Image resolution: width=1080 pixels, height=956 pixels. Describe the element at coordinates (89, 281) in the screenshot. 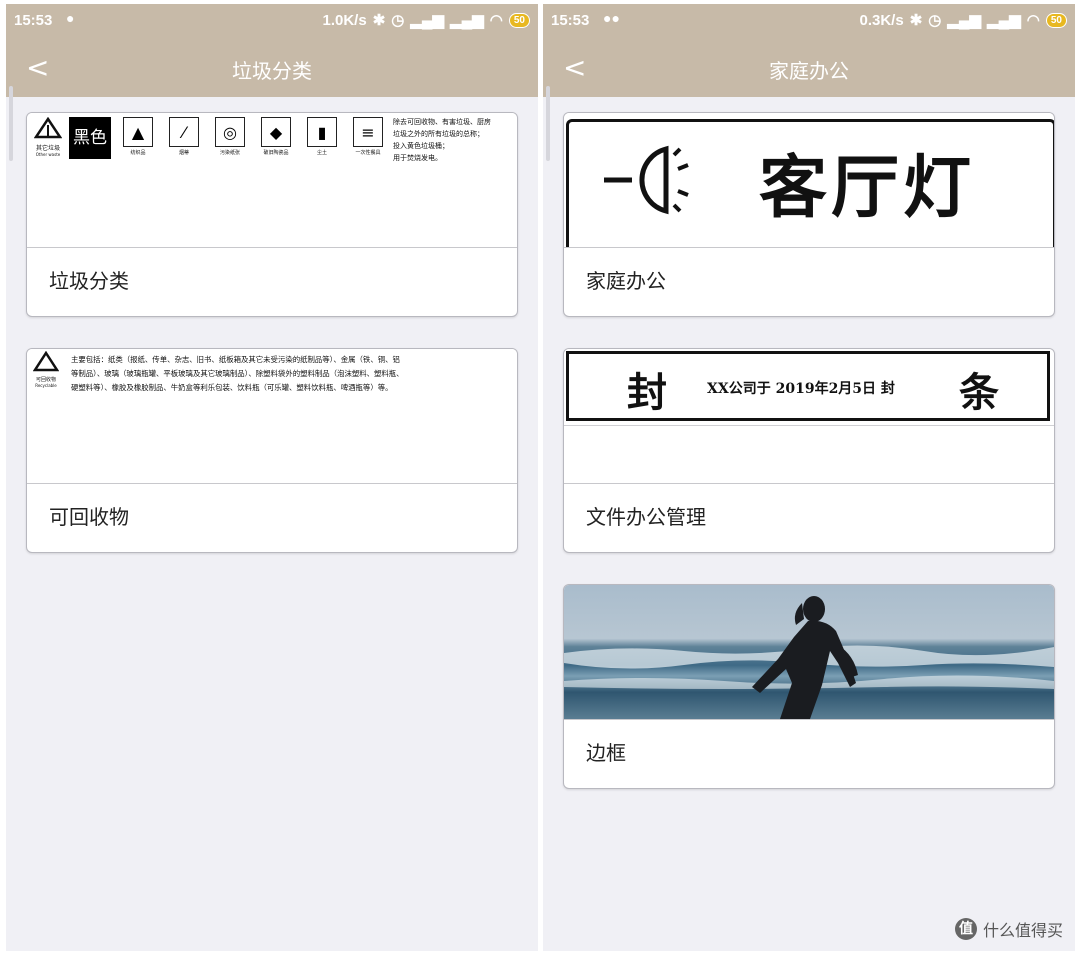

I see `card-label: 垃圾分类` at that location.